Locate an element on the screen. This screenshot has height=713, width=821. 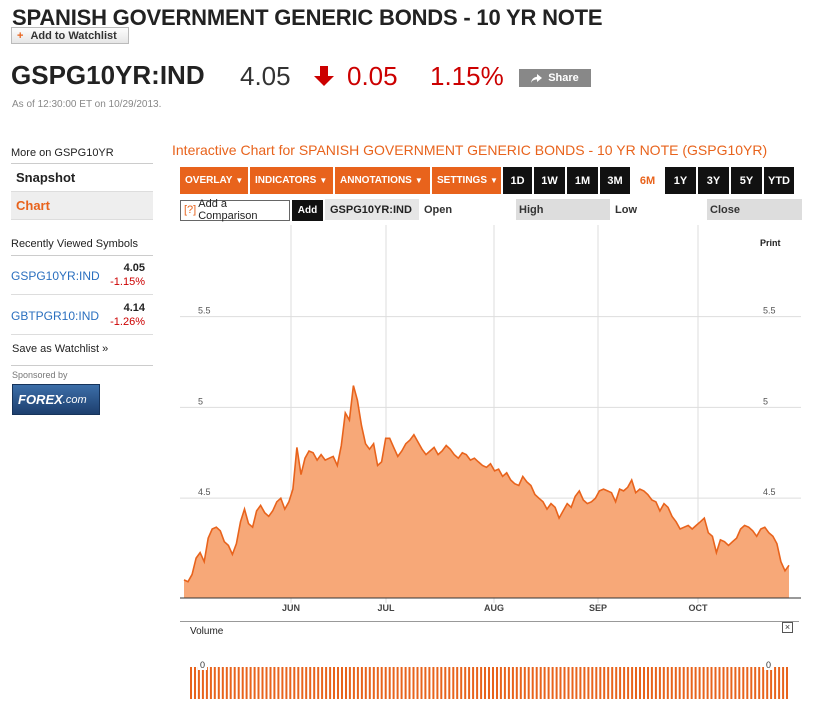
settings-menu: SETTINGS ▼ is located at coordinates (467, 180).